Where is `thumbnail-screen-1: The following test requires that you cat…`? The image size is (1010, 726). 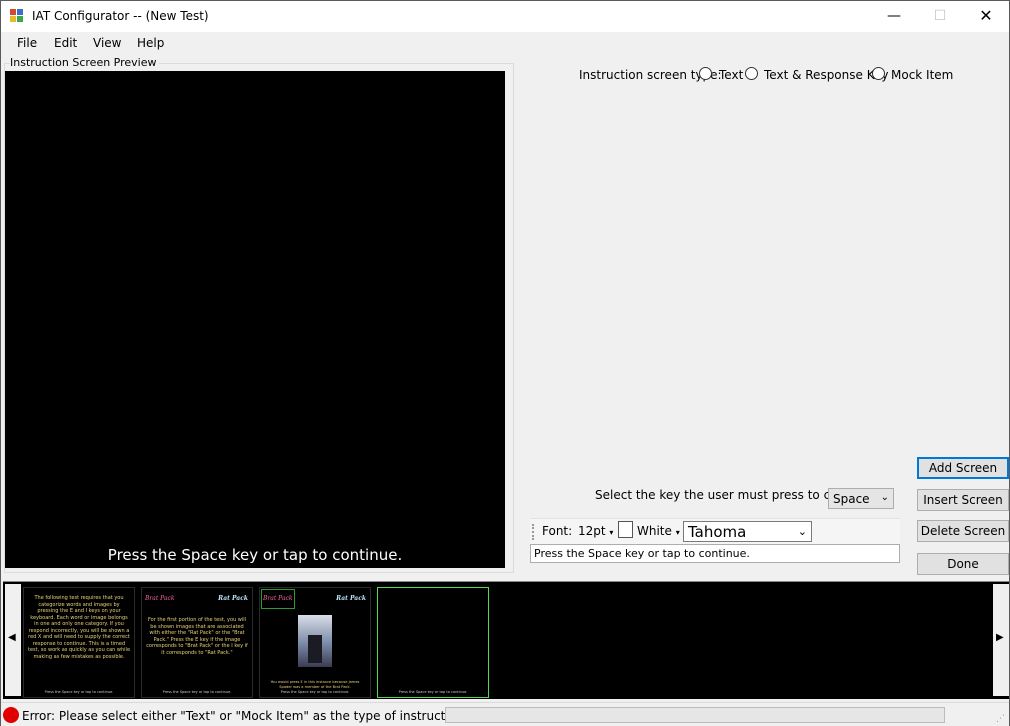
thumbnail-screen-1: The following test requires that you cat… is located at coordinates (79, 642).